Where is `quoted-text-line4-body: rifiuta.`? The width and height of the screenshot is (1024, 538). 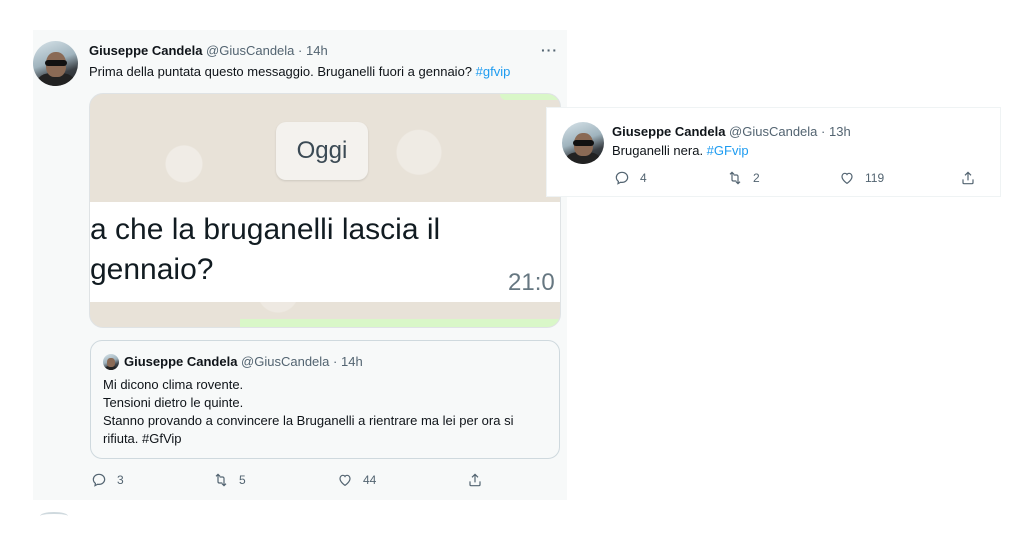
quoted-text-line4-body: rifiuta. is located at coordinates (123, 438).